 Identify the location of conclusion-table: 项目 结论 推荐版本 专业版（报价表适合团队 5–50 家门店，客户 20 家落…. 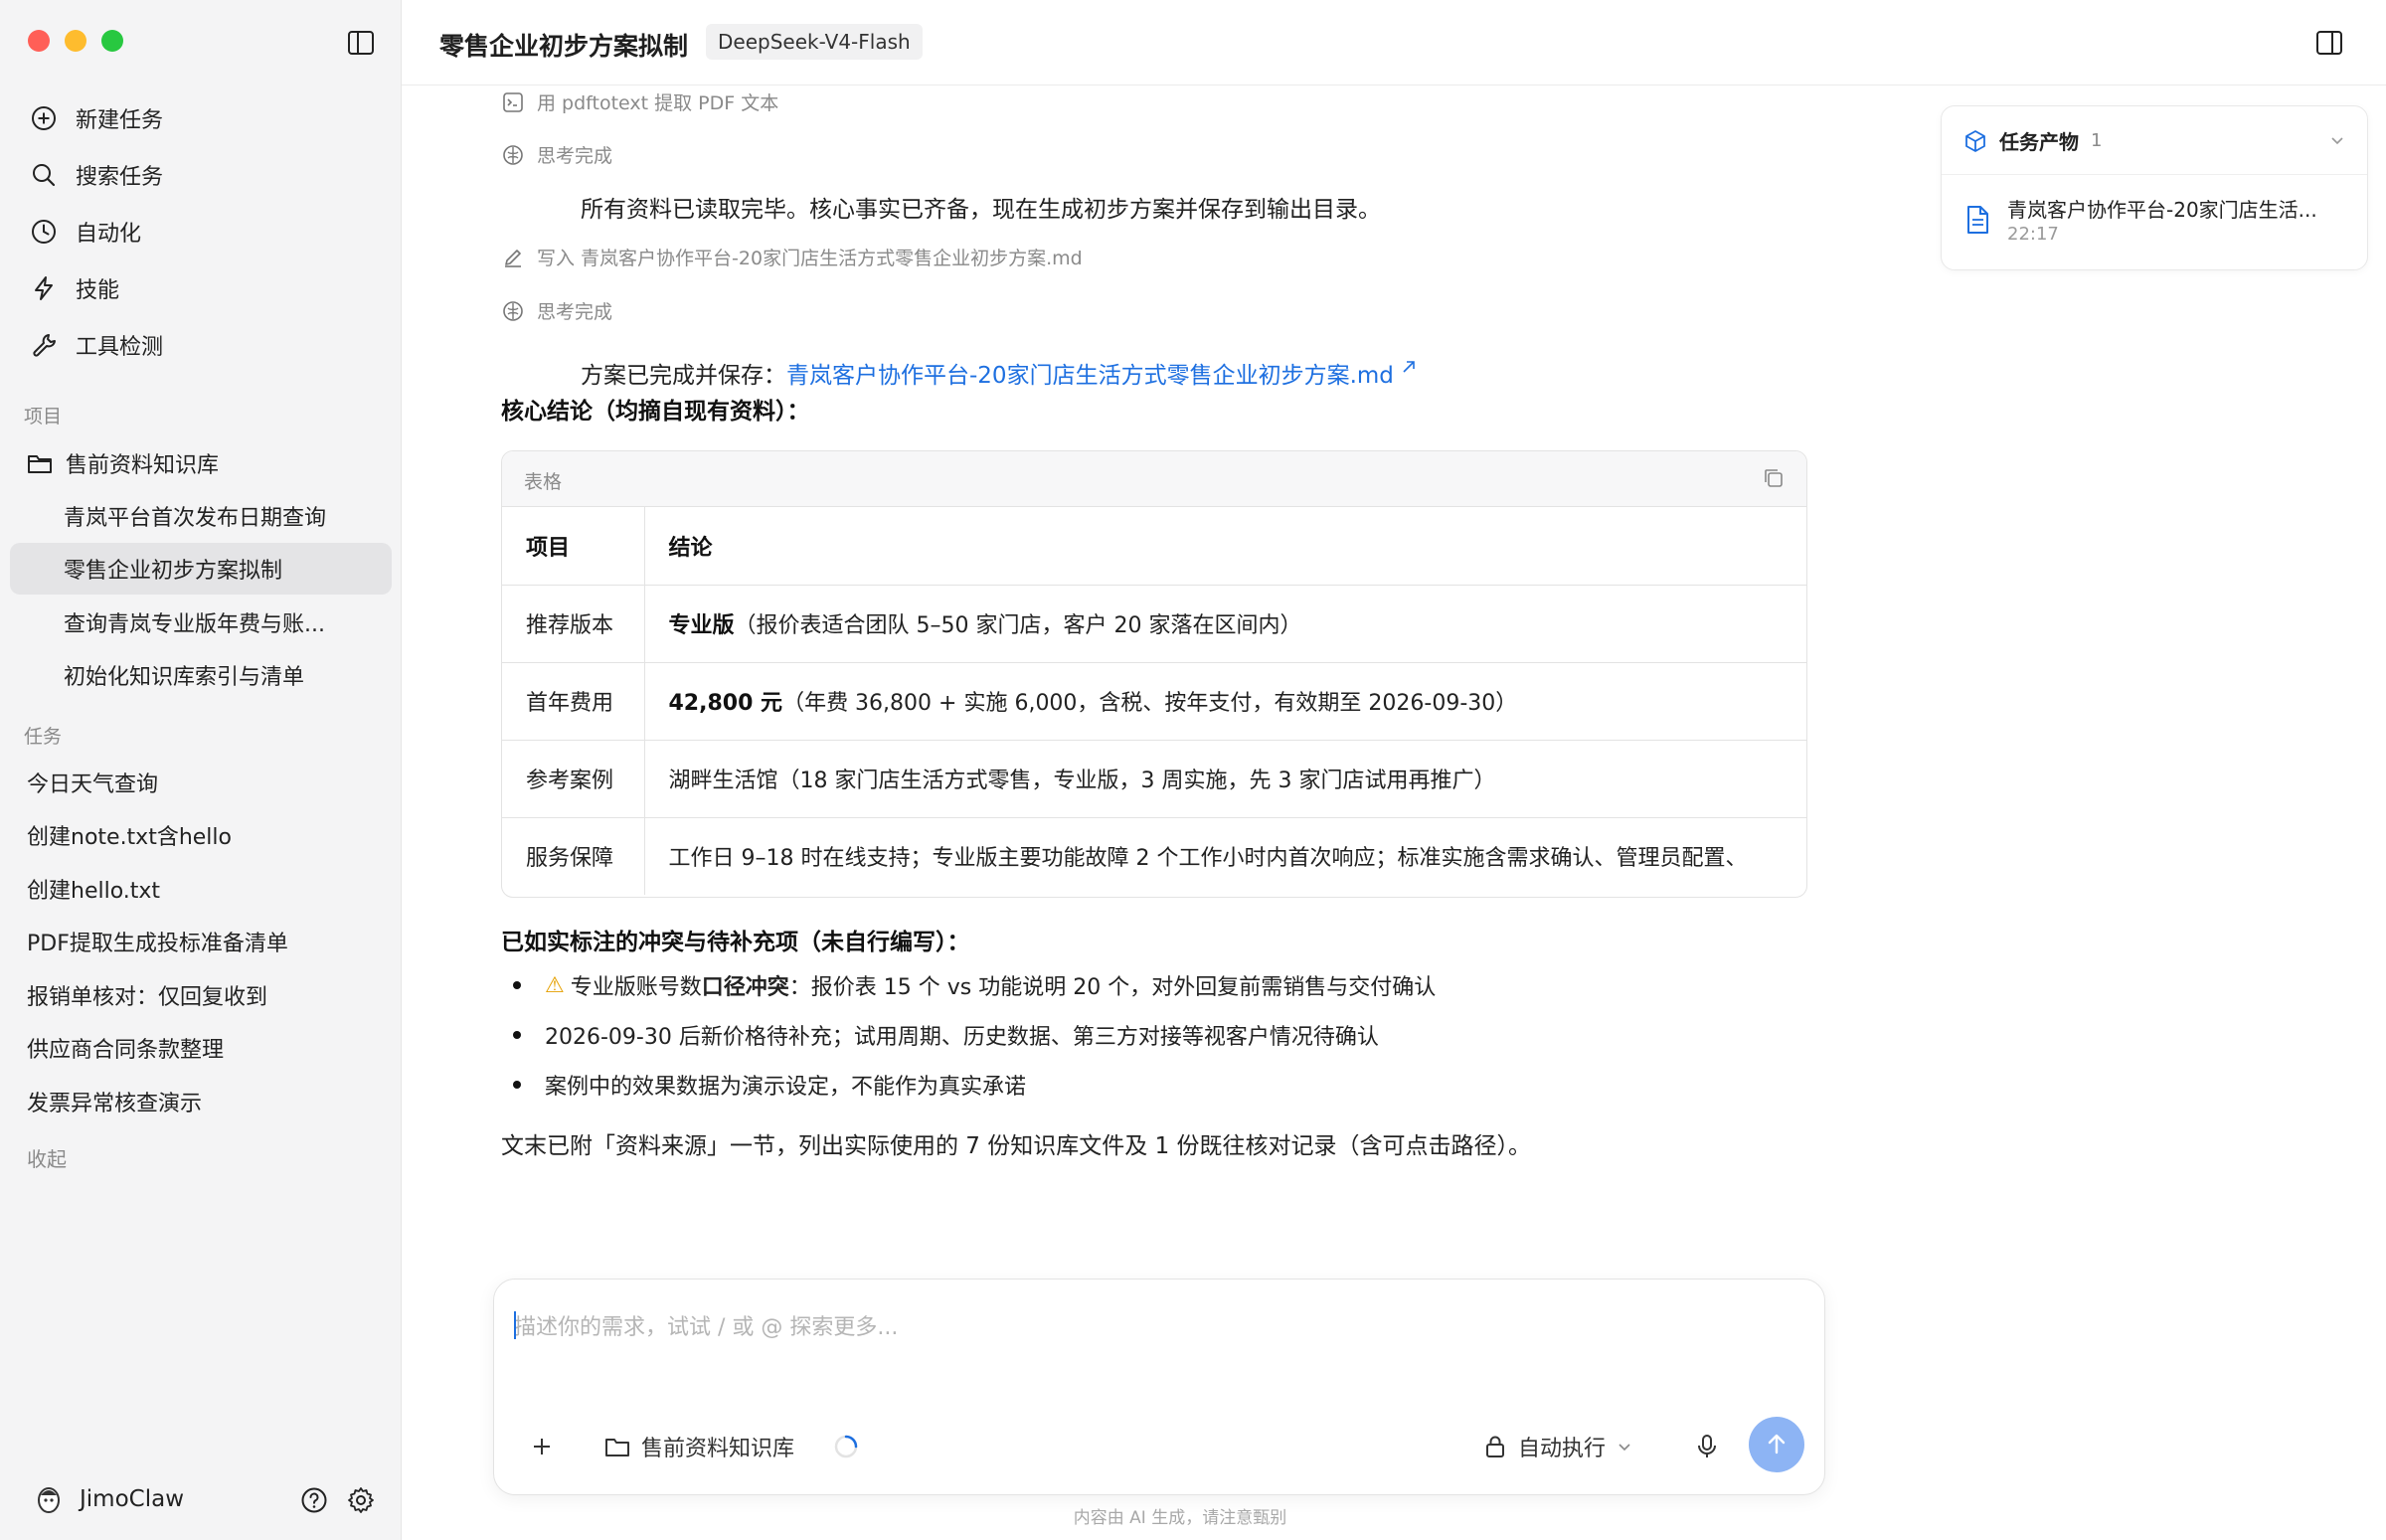
(1154, 701).